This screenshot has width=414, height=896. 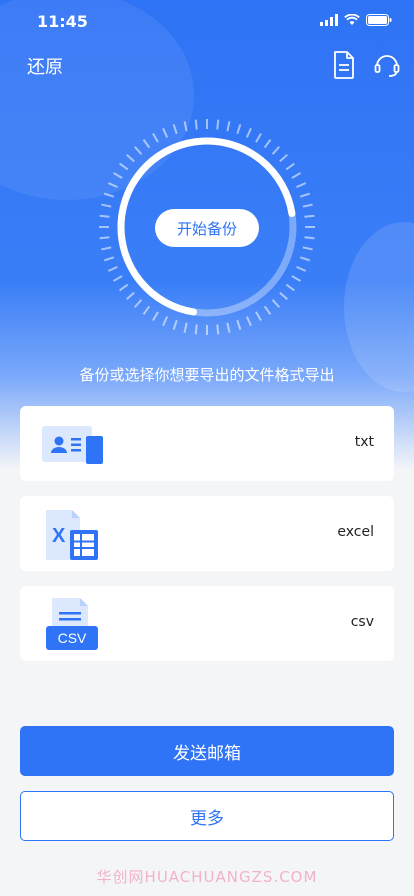 I want to click on headset-icon, so click(x=387, y=65).